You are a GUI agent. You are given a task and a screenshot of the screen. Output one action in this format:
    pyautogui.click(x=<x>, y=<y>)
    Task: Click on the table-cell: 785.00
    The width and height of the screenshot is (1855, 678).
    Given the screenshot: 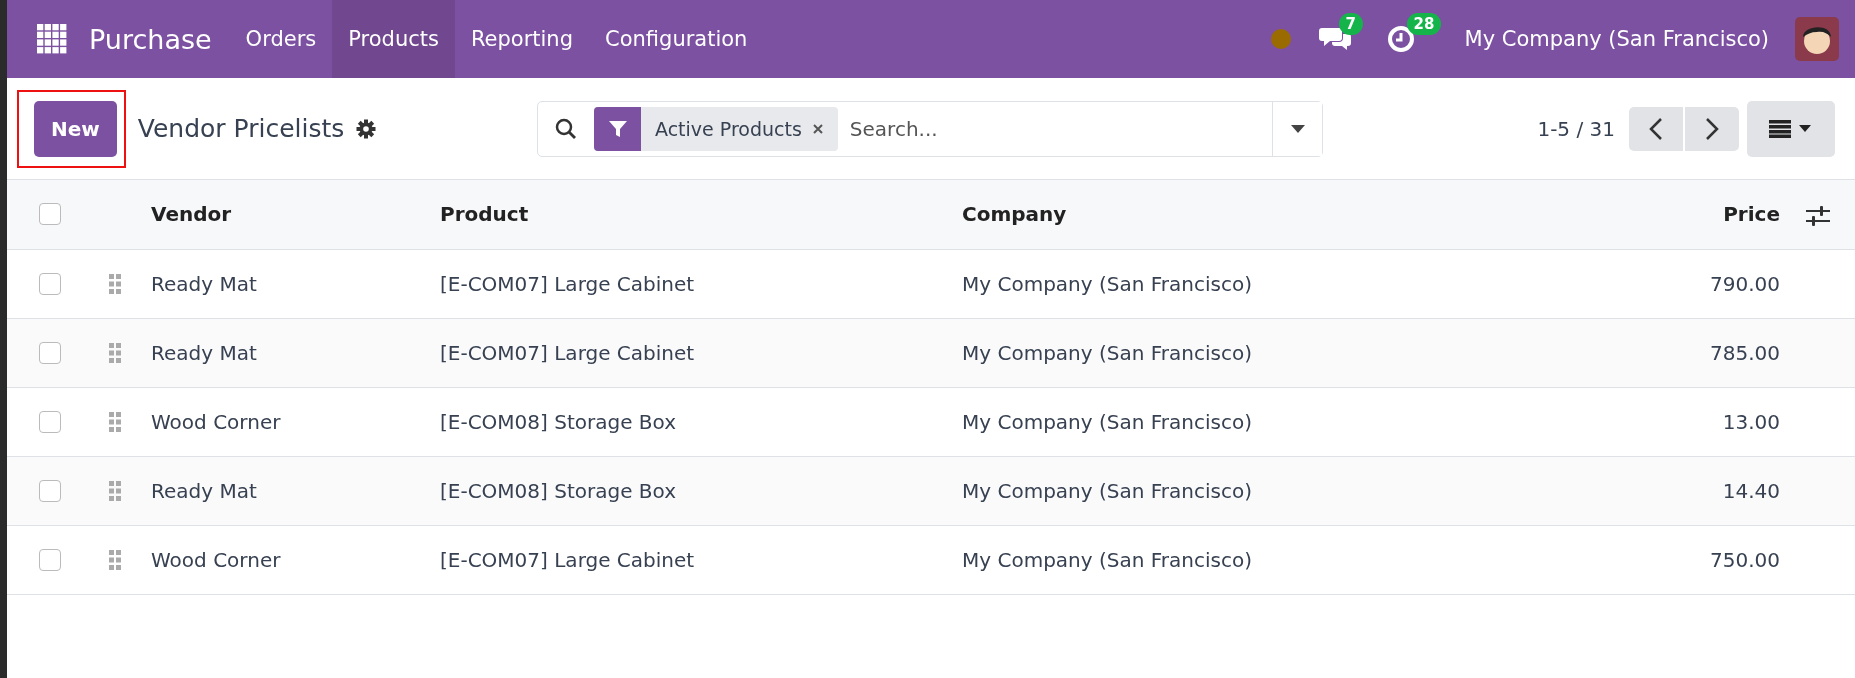 What is the action you would take?
    pyautogui.click(x=1745, y=352)
    